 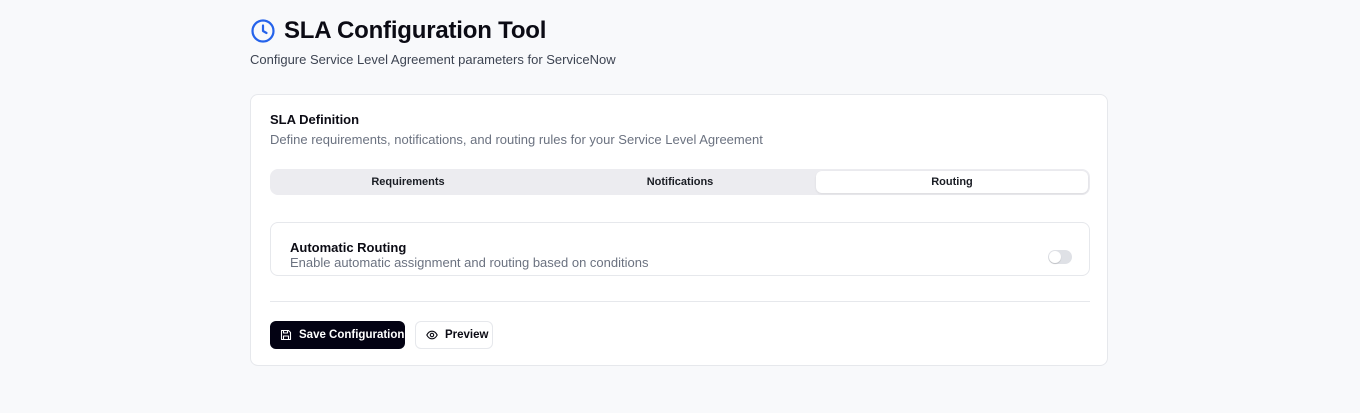 What do you see at coordinates (415, 30) in the screenshot?
I see `page-title: SLA Configuration Tool` at bounding box center [415, 30].